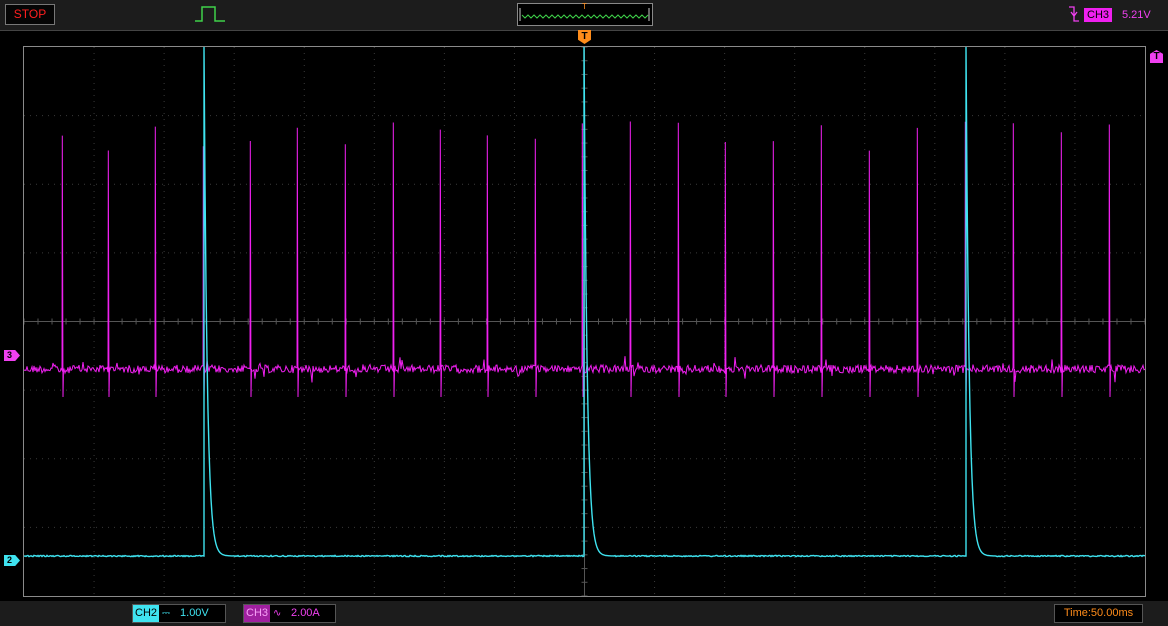 This screenshot has width=1168, height=626. I want to click on ch3-offset-marker: 3, so click(12, 355).